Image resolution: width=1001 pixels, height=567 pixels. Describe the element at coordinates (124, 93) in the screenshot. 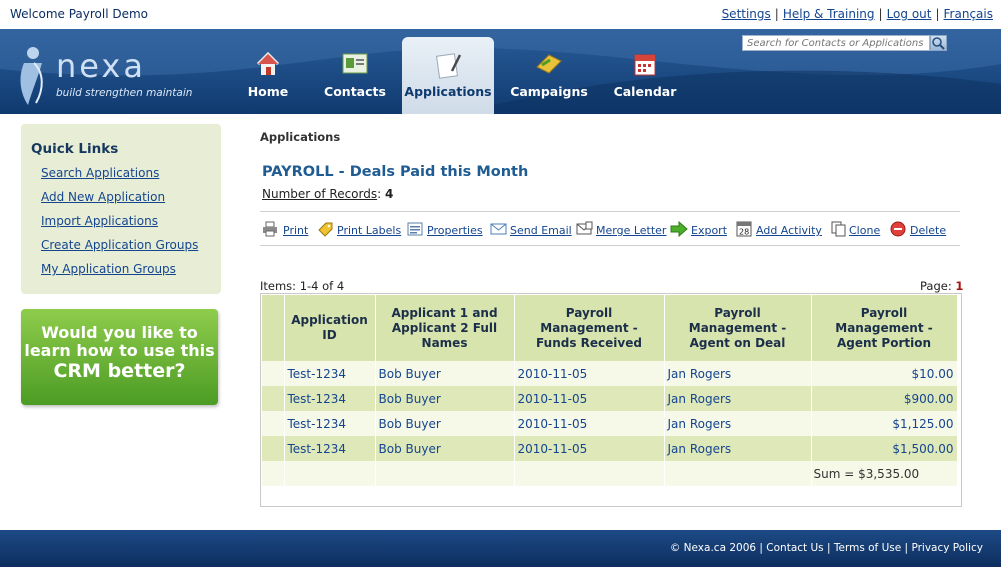

I see `logo-tagline: build strengthen maintain` at that location.